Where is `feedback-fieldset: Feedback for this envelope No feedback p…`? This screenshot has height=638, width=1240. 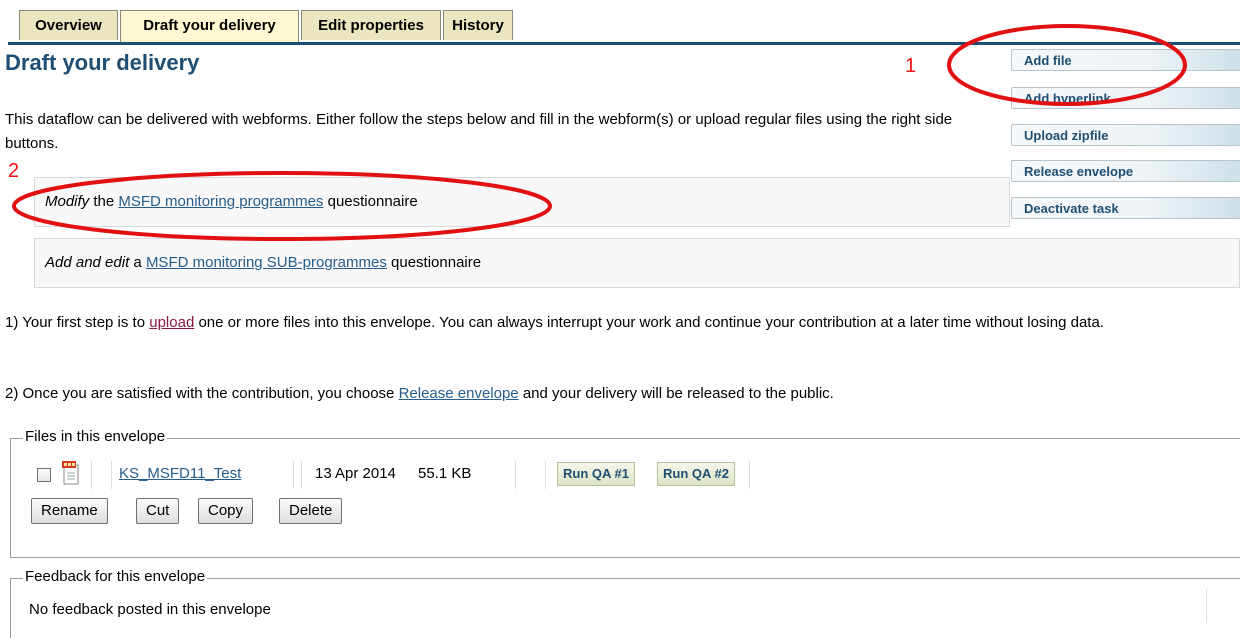 feedback-fieldset: Feedback for this envelope No feedback p… is located at coordinates (625, 603).